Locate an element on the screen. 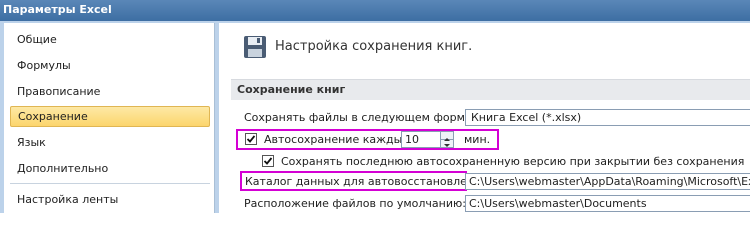  autosave-minutes-spinner is located at coordinates (447, 139).